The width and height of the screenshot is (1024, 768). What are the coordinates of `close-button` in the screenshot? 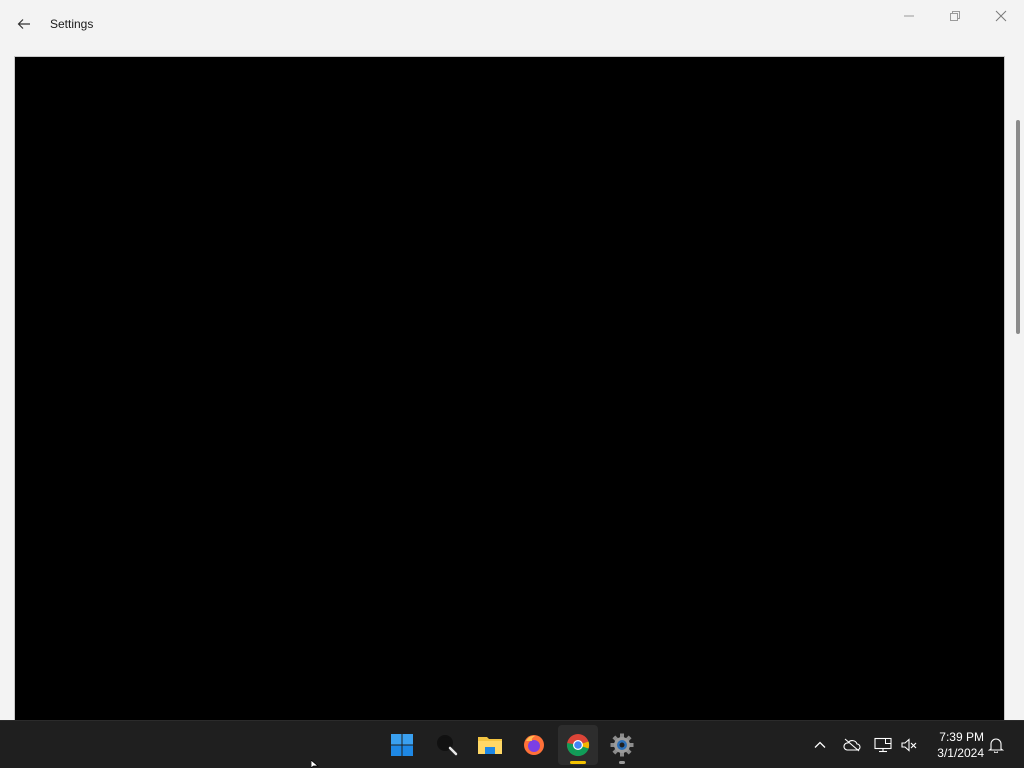 It's located at (1001, 16).